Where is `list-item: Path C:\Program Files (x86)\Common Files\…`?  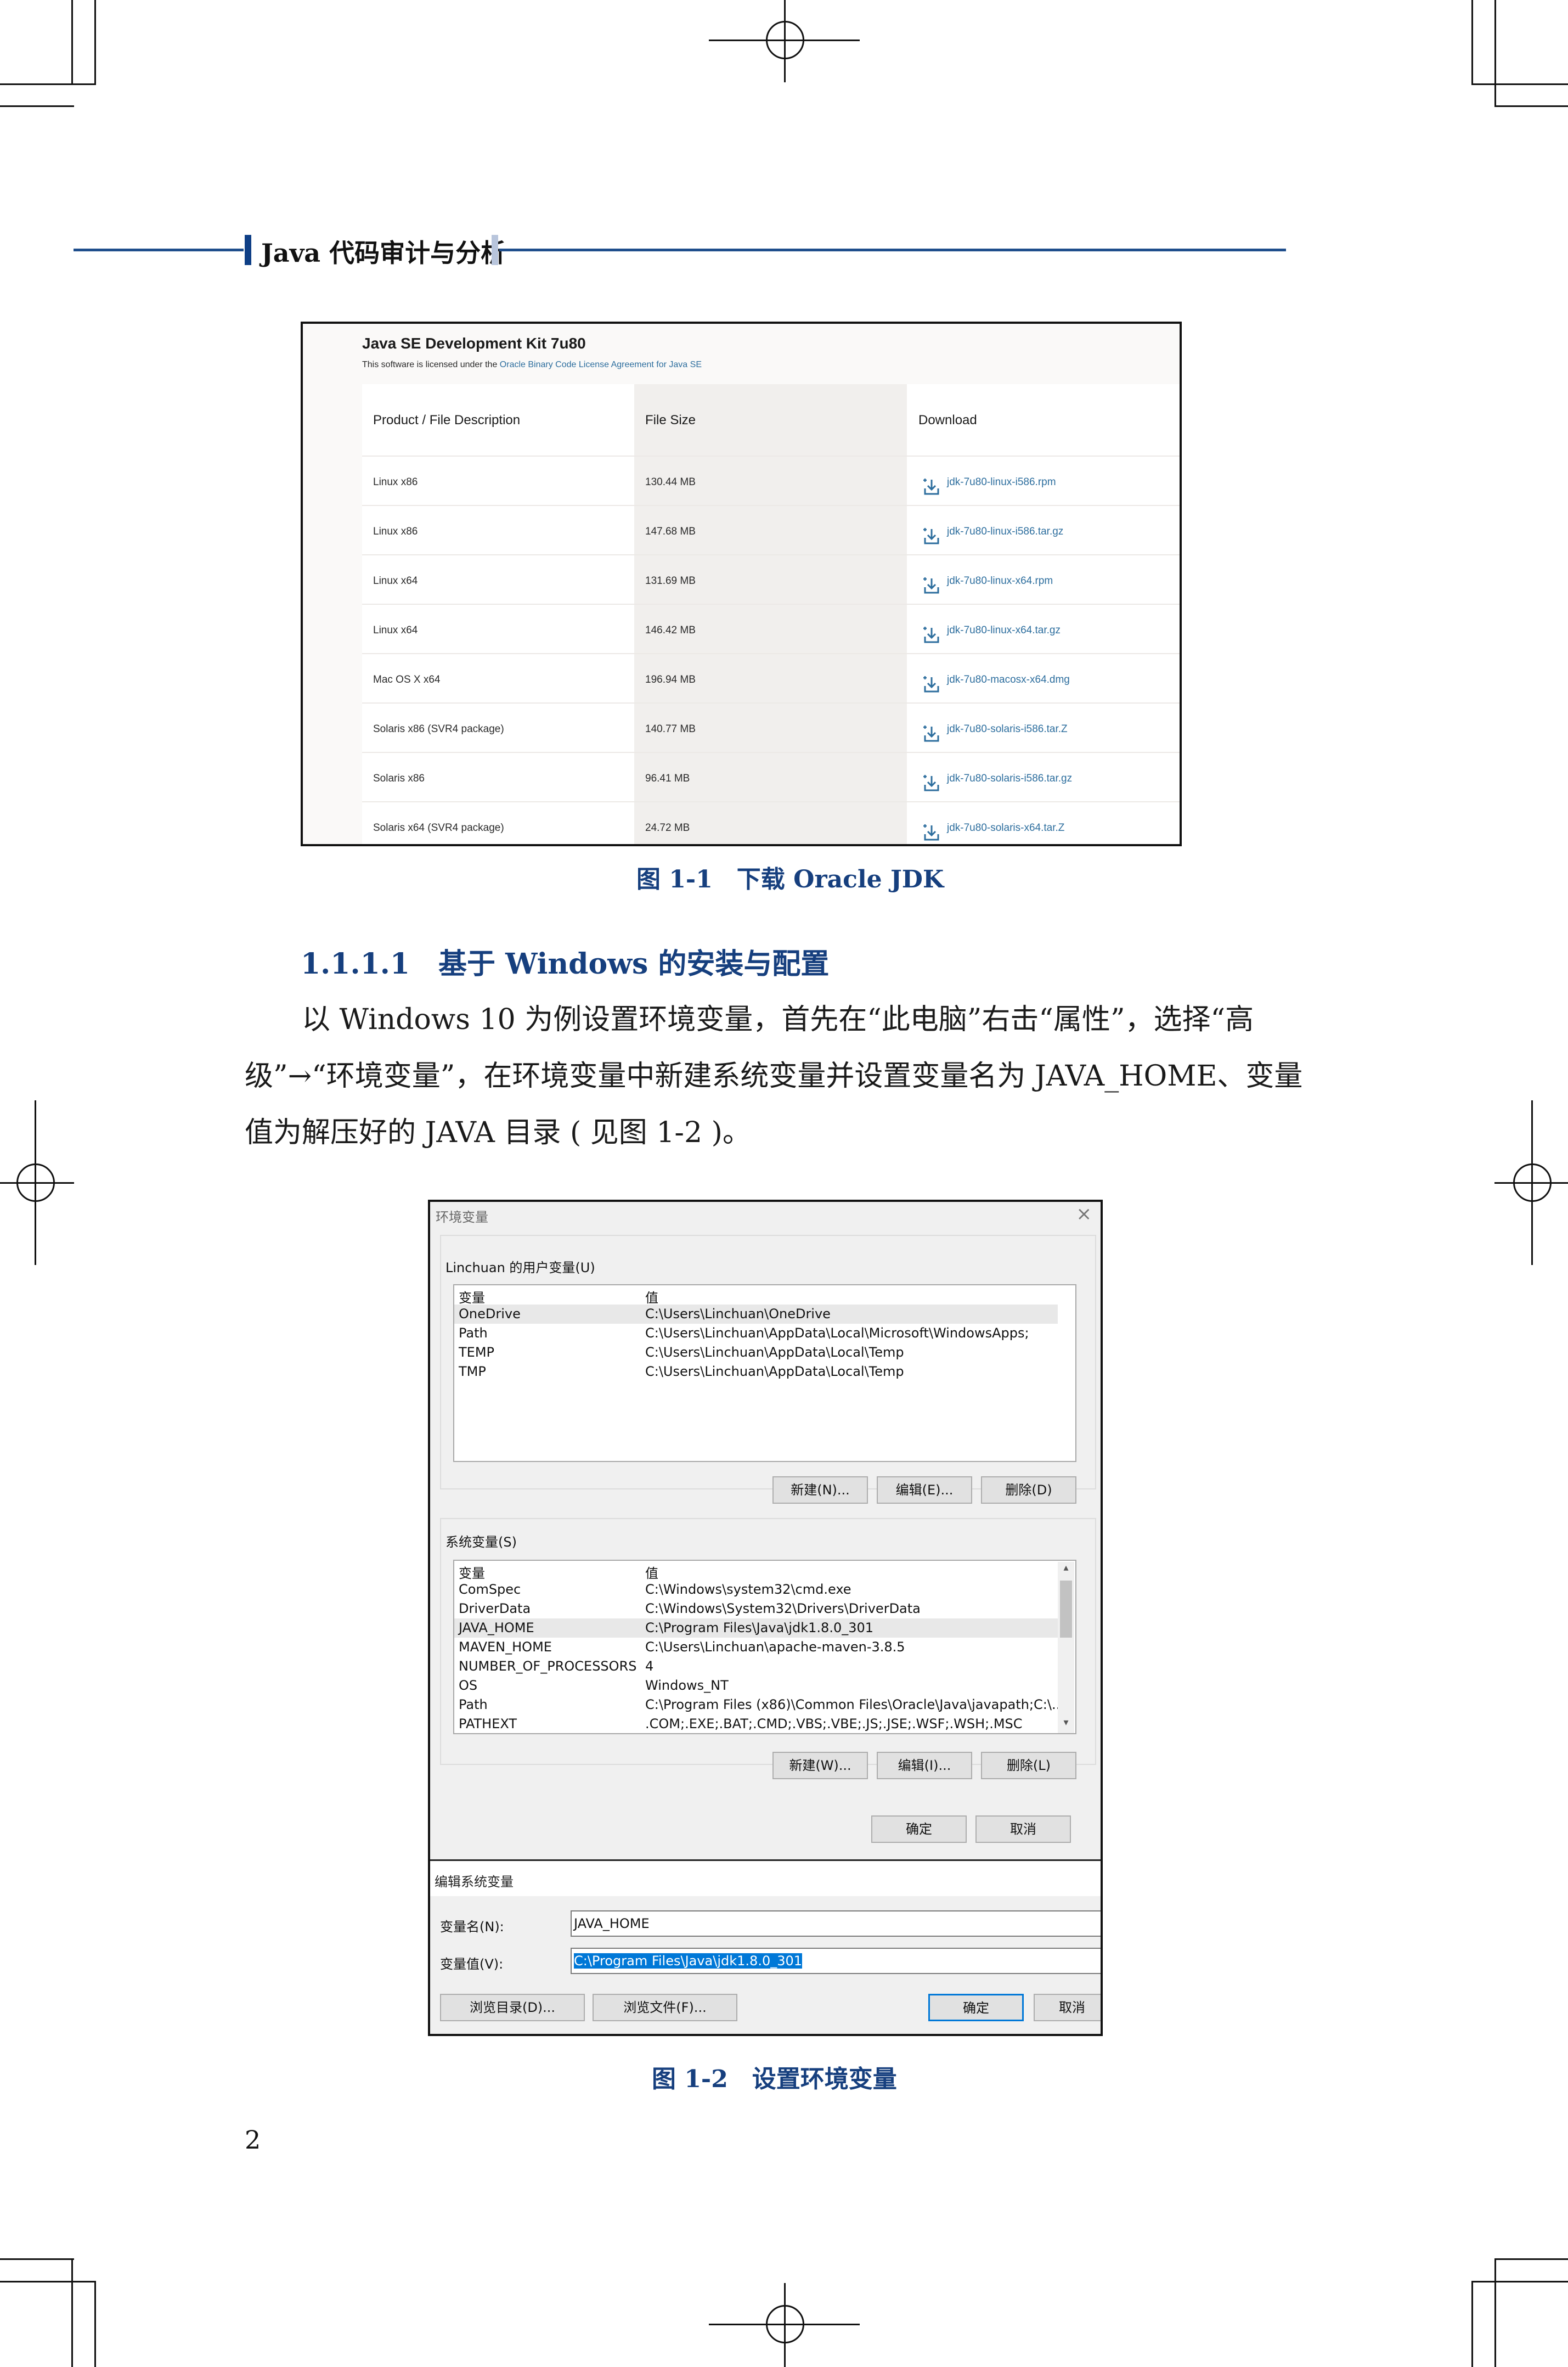 list-item: Path C:\Program Files (x86)\Common Files\… is located at coordinates (759, 1704).